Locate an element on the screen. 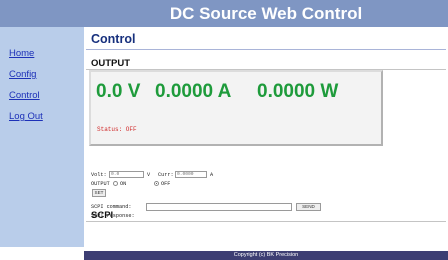  output-off-label: OFF is located at coordinates (166, 184).